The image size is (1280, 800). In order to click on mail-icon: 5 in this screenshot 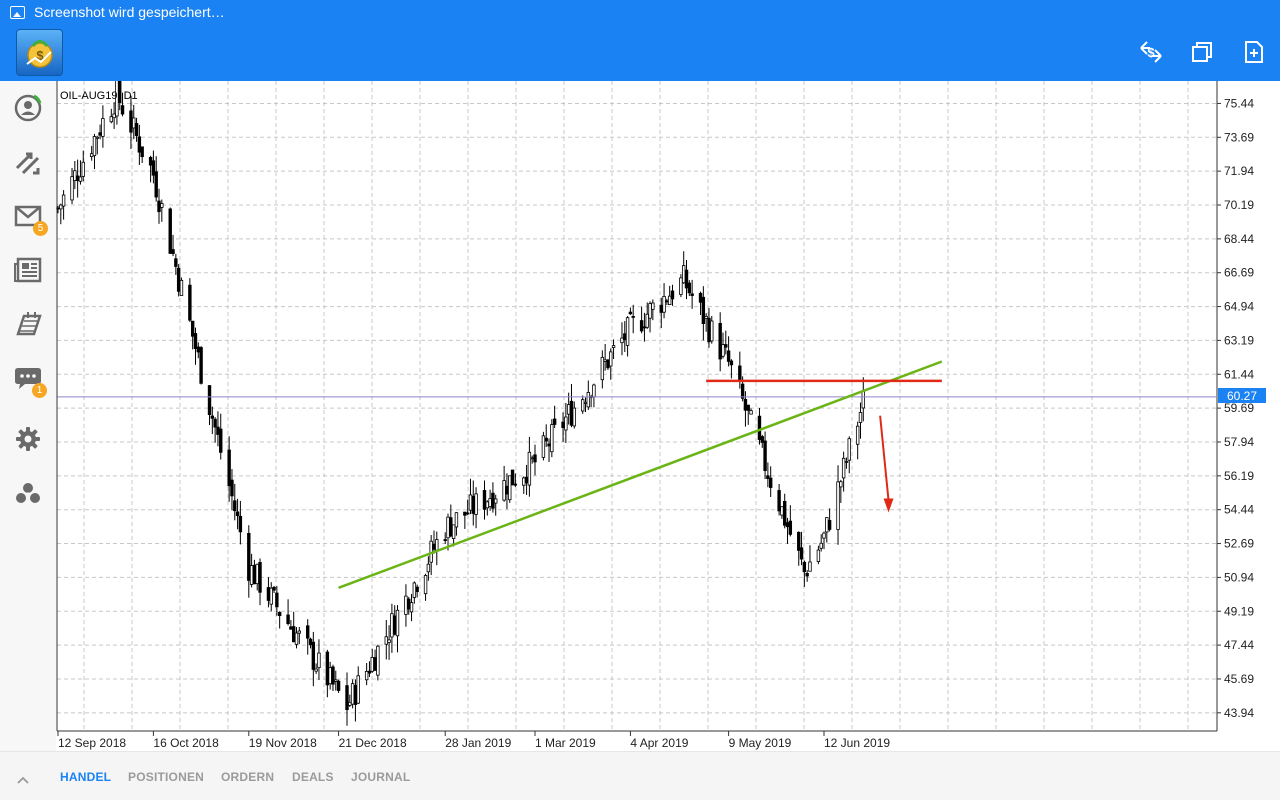, I will do `click(29, 217)`.